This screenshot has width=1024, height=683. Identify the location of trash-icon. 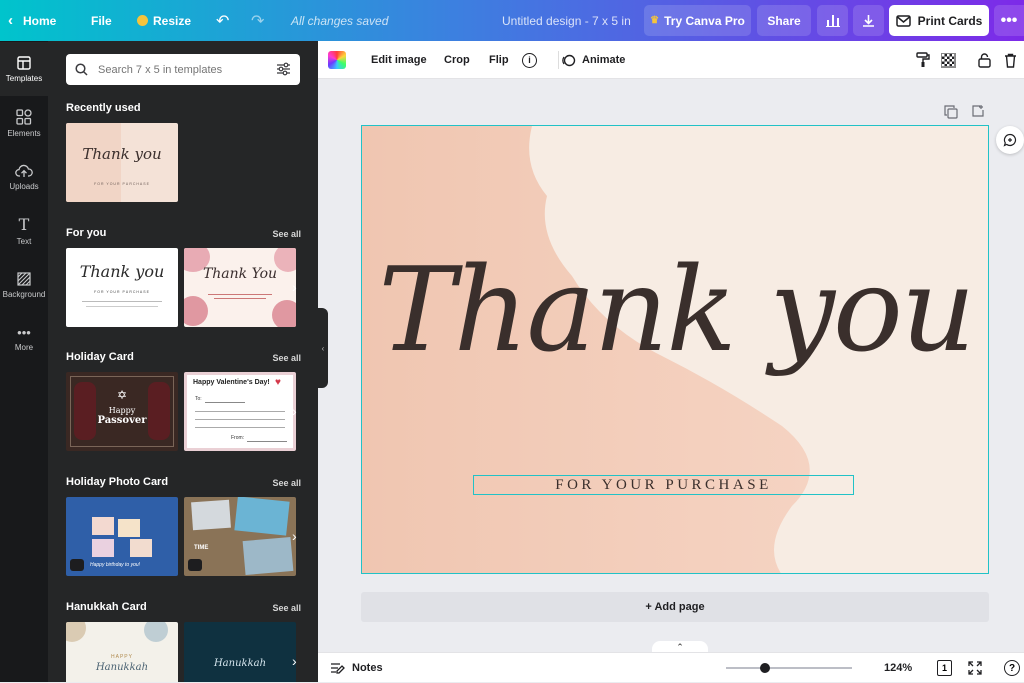
(1010, 60).